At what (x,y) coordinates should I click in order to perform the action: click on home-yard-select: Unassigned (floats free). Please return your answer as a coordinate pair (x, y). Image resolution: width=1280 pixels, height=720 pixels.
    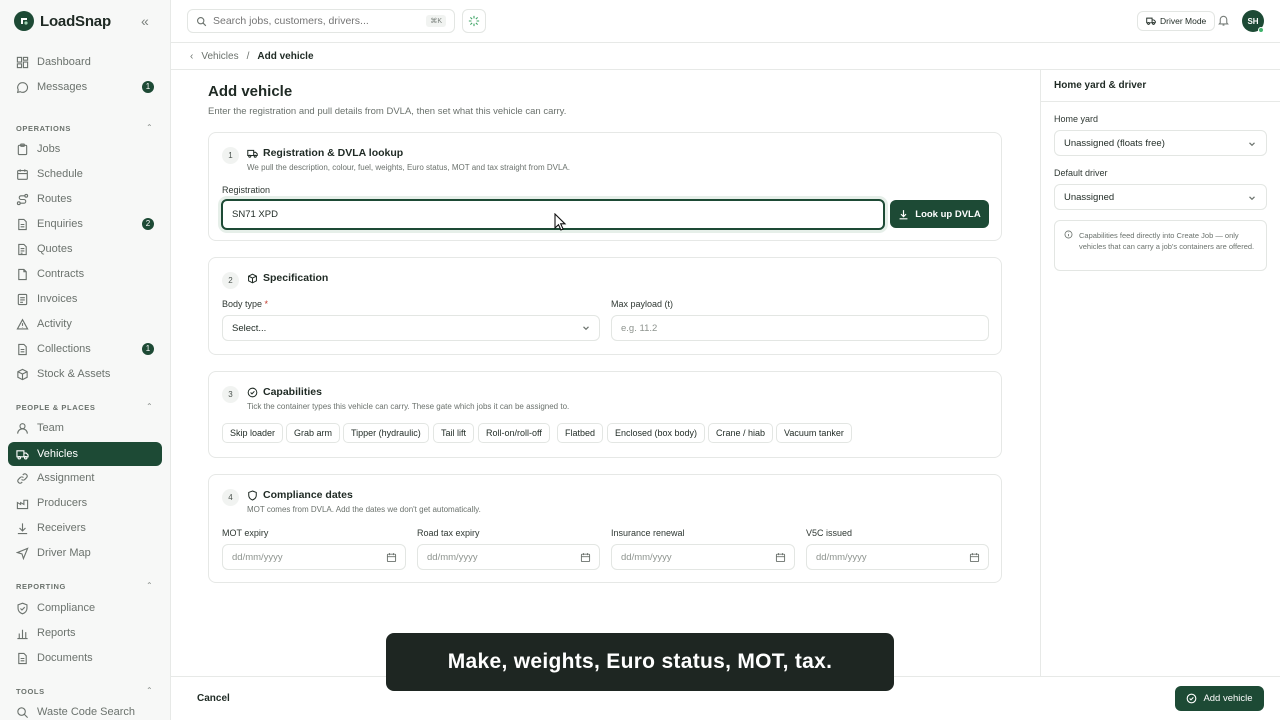
    Looking at the image, I should click on (1160, 143).